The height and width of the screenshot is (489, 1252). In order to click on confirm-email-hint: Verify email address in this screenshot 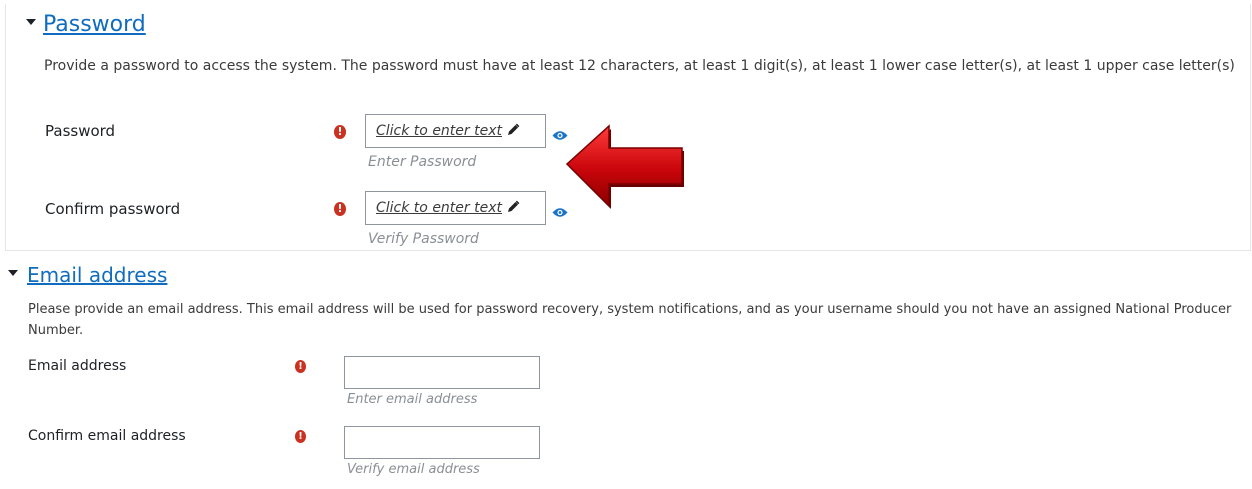, I will do `click(413, 469)`.